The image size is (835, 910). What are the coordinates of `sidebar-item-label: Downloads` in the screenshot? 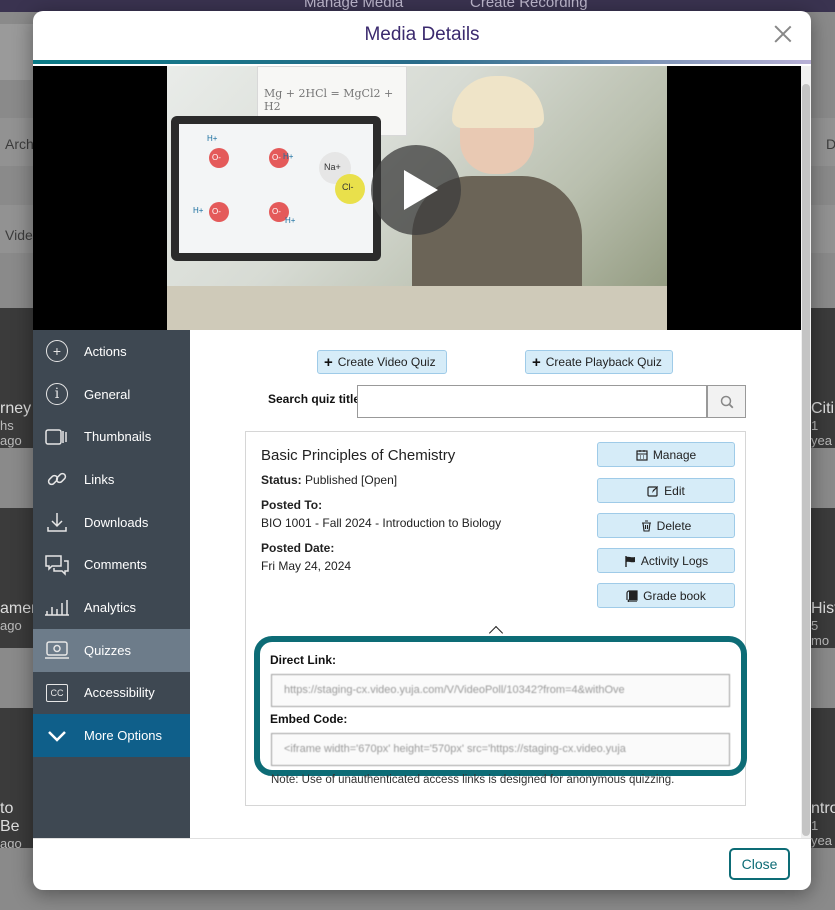 It's located at (116, 522).